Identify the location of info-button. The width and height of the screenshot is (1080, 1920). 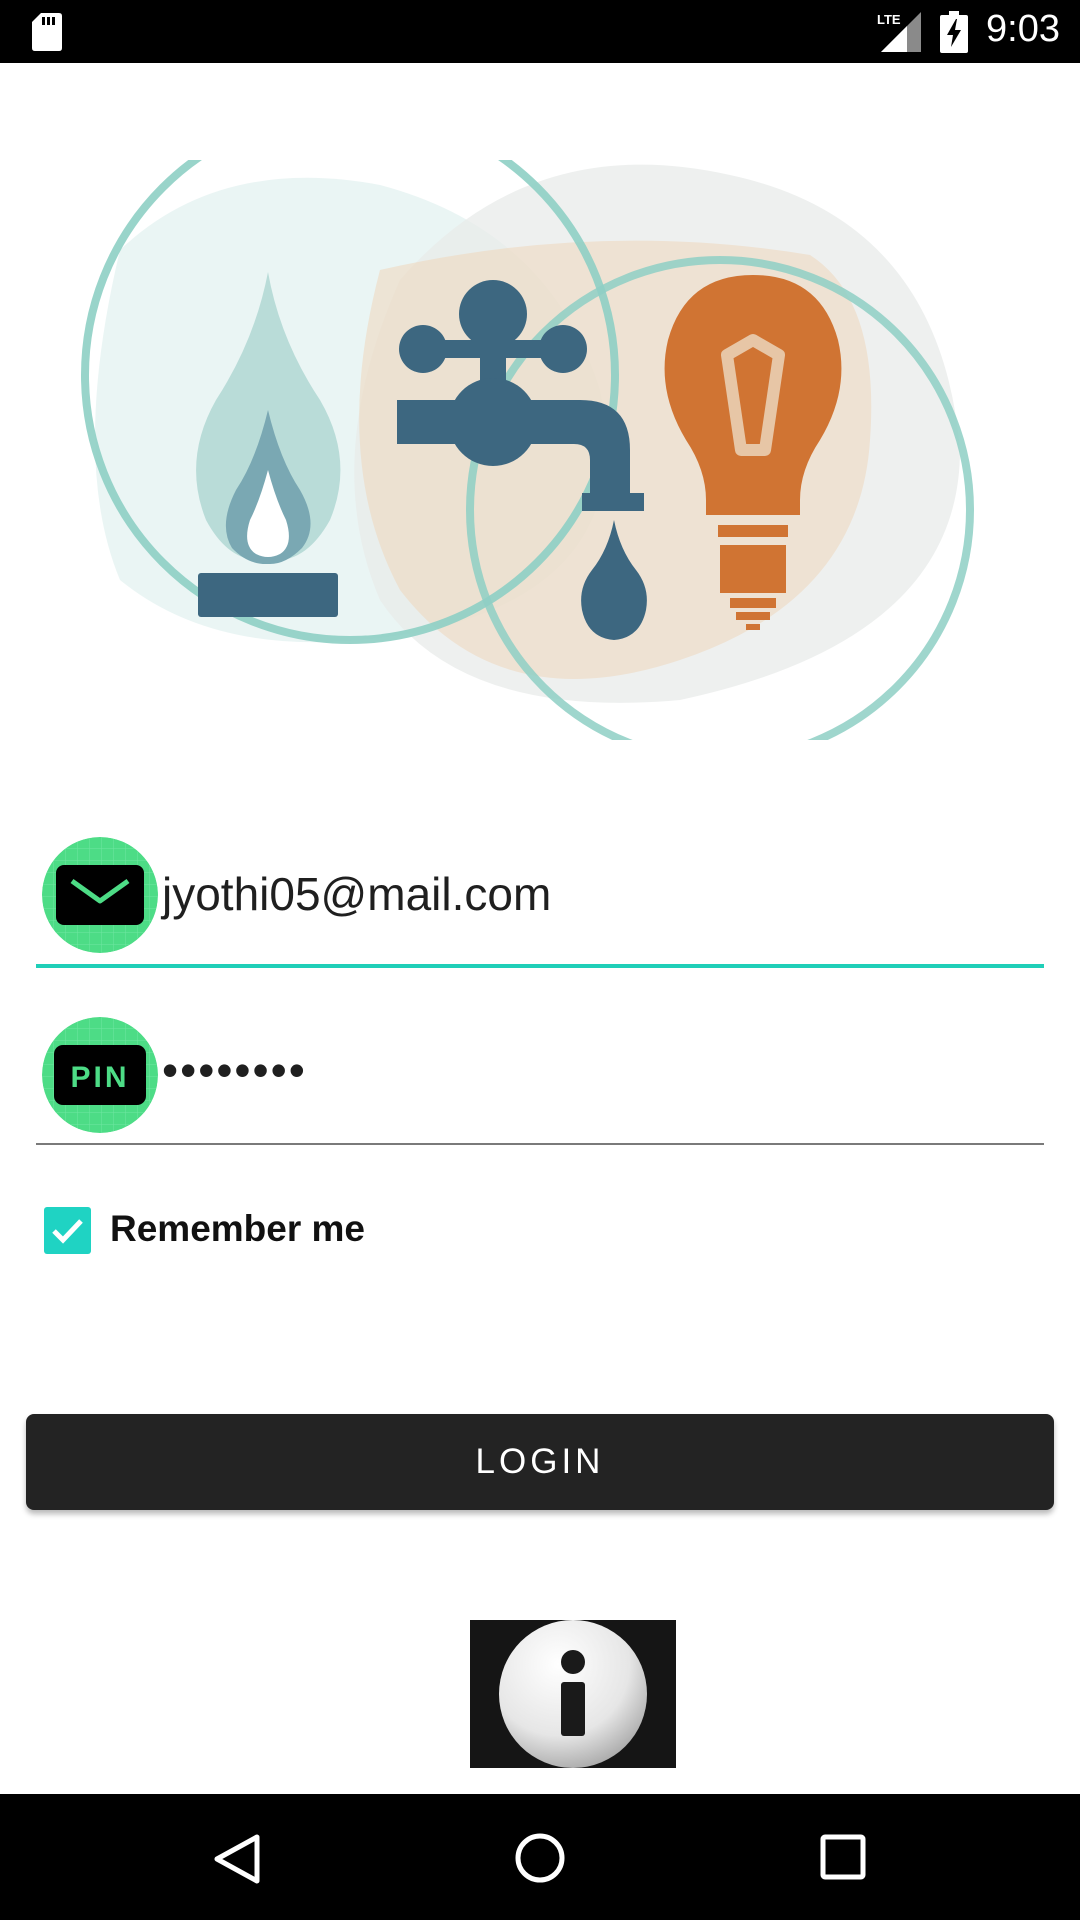
(573, 1694).